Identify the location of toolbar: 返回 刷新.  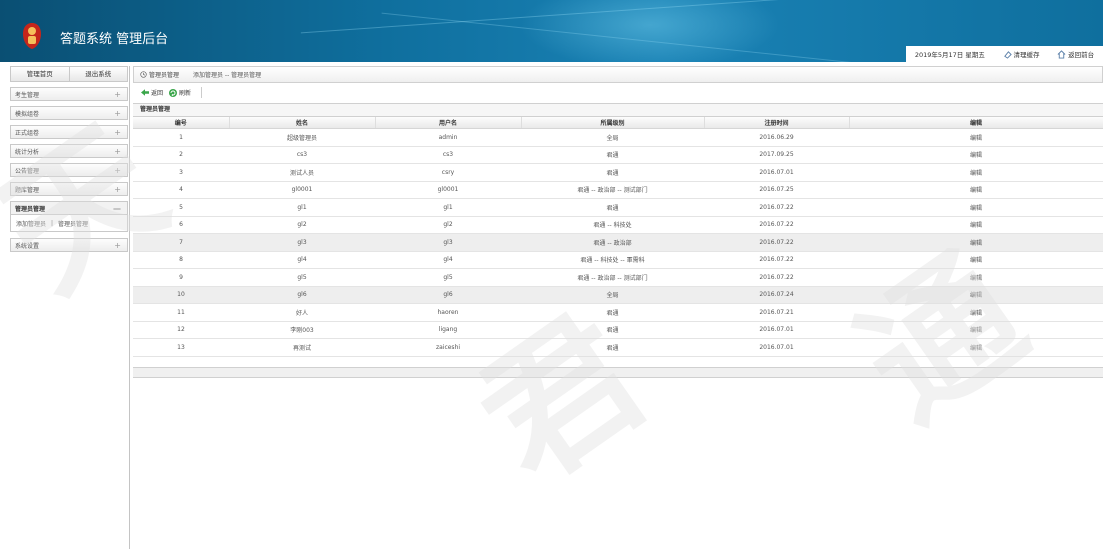
(618, 92).